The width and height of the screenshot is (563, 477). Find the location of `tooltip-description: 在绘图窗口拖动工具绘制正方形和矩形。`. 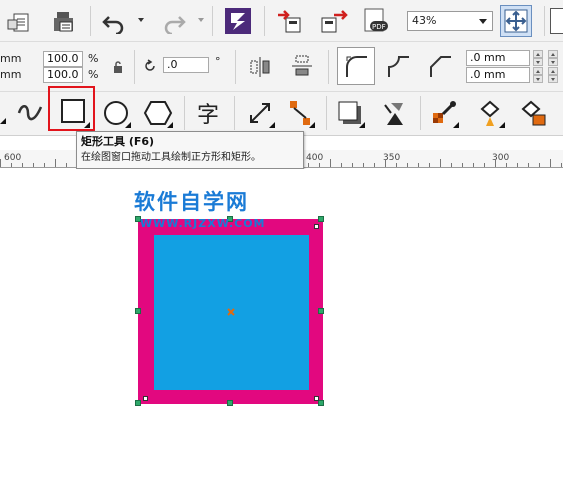

tooltip-description: 在绘图窗口拖动工具绘制正方形和矩形。 is located at coordinates (171, 157).